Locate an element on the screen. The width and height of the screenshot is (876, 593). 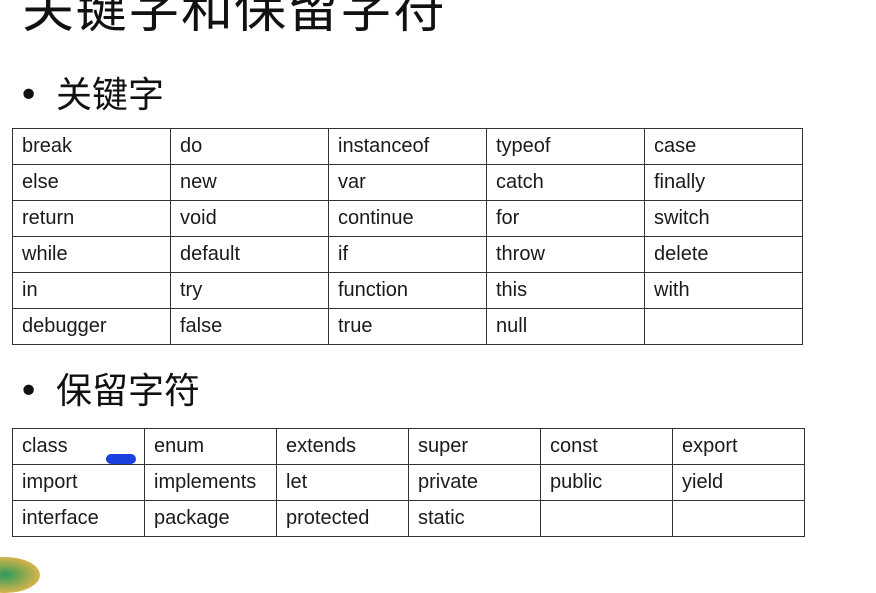
table-cell: static is located at coordinates (474, 518).